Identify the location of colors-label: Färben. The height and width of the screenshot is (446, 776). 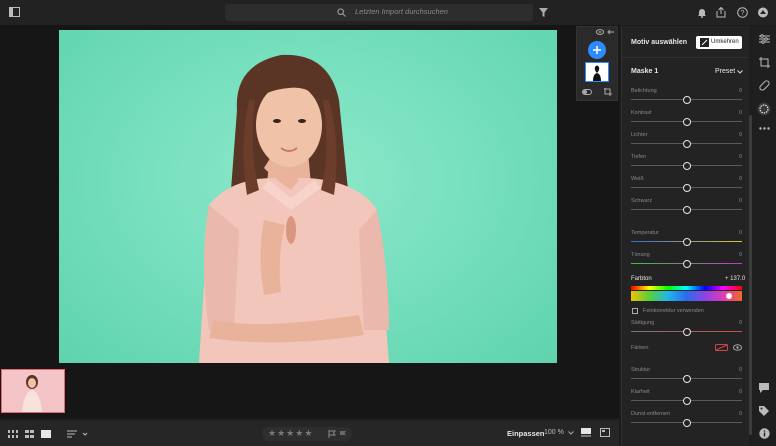
(640, 348).